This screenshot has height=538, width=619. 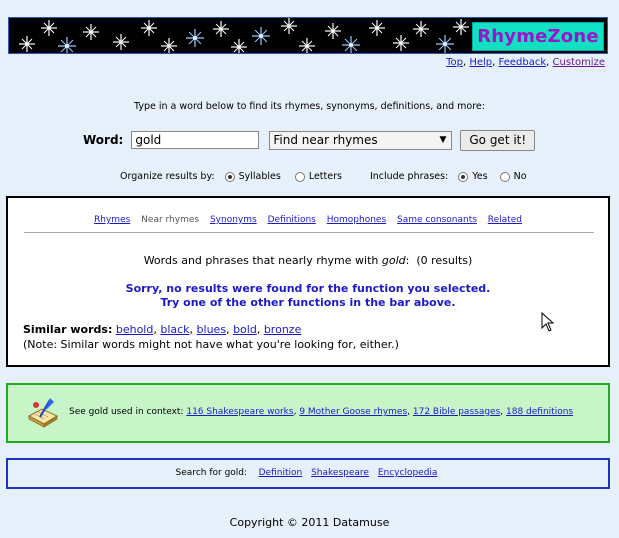 I want to click on tab-rhymes: Rhymes, so click(x=112, y=220).